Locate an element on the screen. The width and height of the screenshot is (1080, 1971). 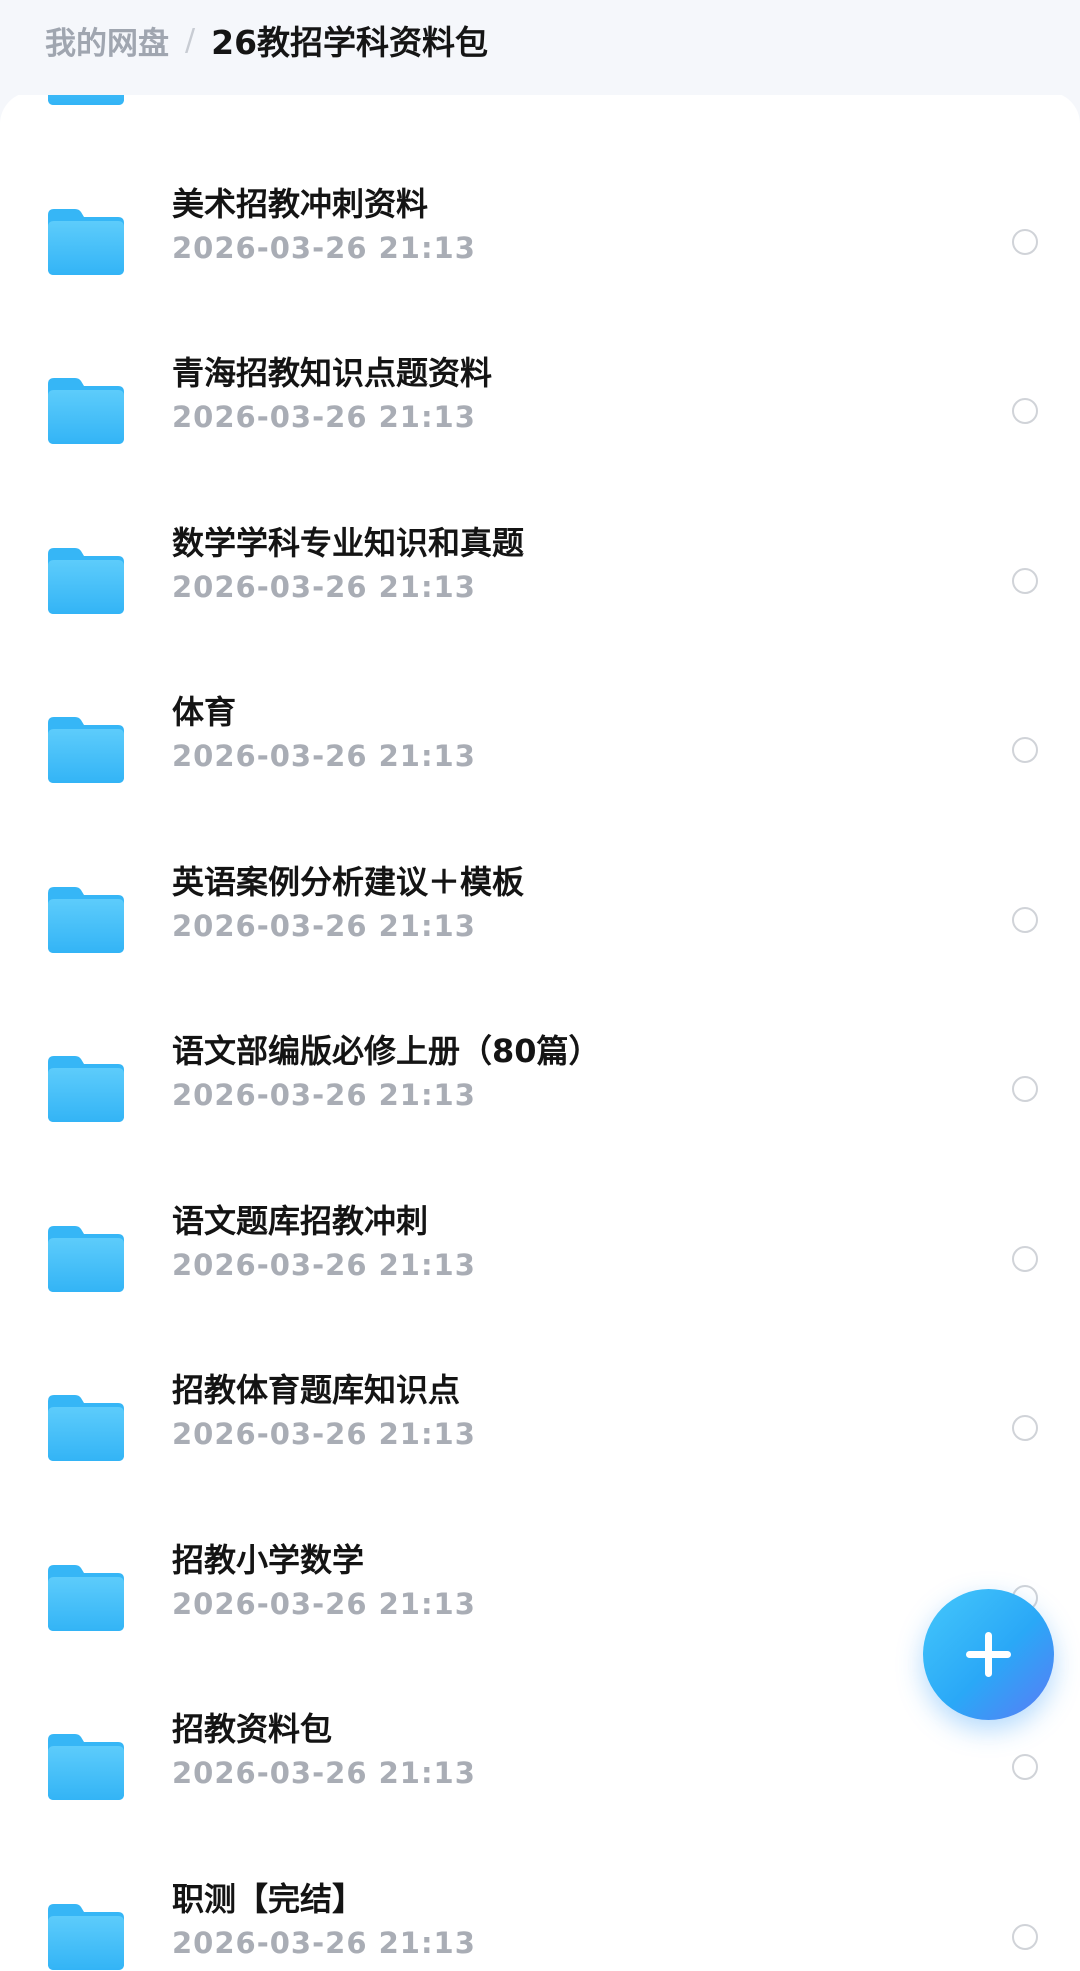
file-row: 语文部编版必修上册（80篇） 2026-03-26 21:13 is located at coordinates (540, 1089).